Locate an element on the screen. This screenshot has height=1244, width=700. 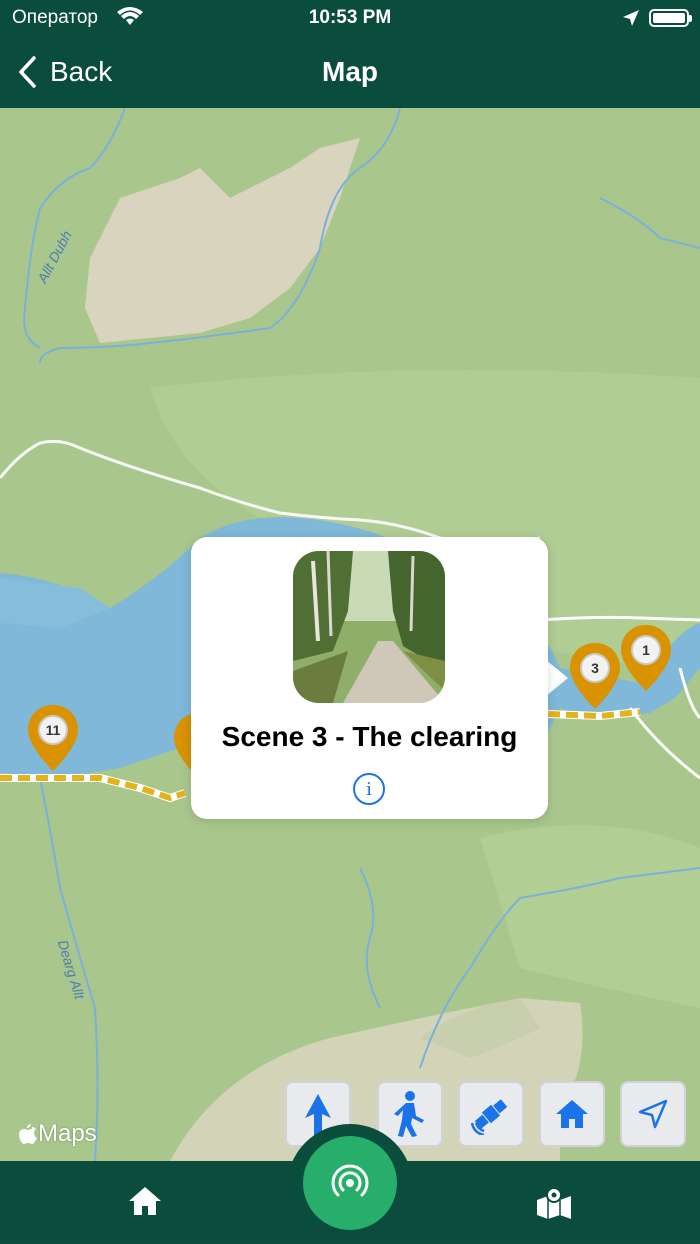
location-services-icon is located at coordinates (631, 18).